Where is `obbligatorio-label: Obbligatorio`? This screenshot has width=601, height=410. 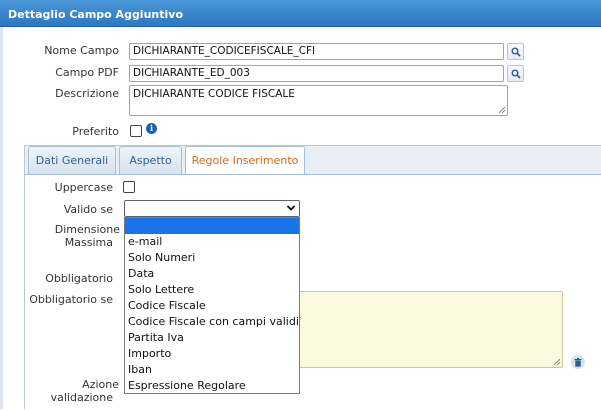 obbligatorio-label: Obbligatorio is located at coordinates (79, 278).